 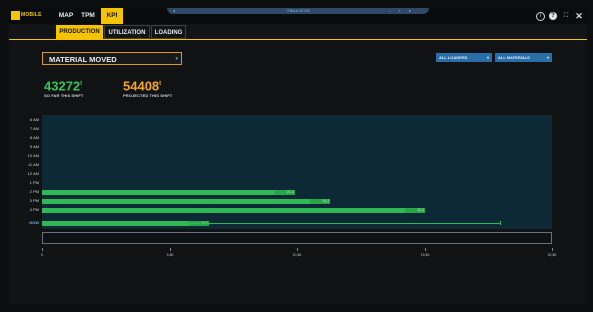 What do you see at coordinates (142, 86) in the screenshot?
I see `projected-value: 54408t` at bounding box center [142, 86].